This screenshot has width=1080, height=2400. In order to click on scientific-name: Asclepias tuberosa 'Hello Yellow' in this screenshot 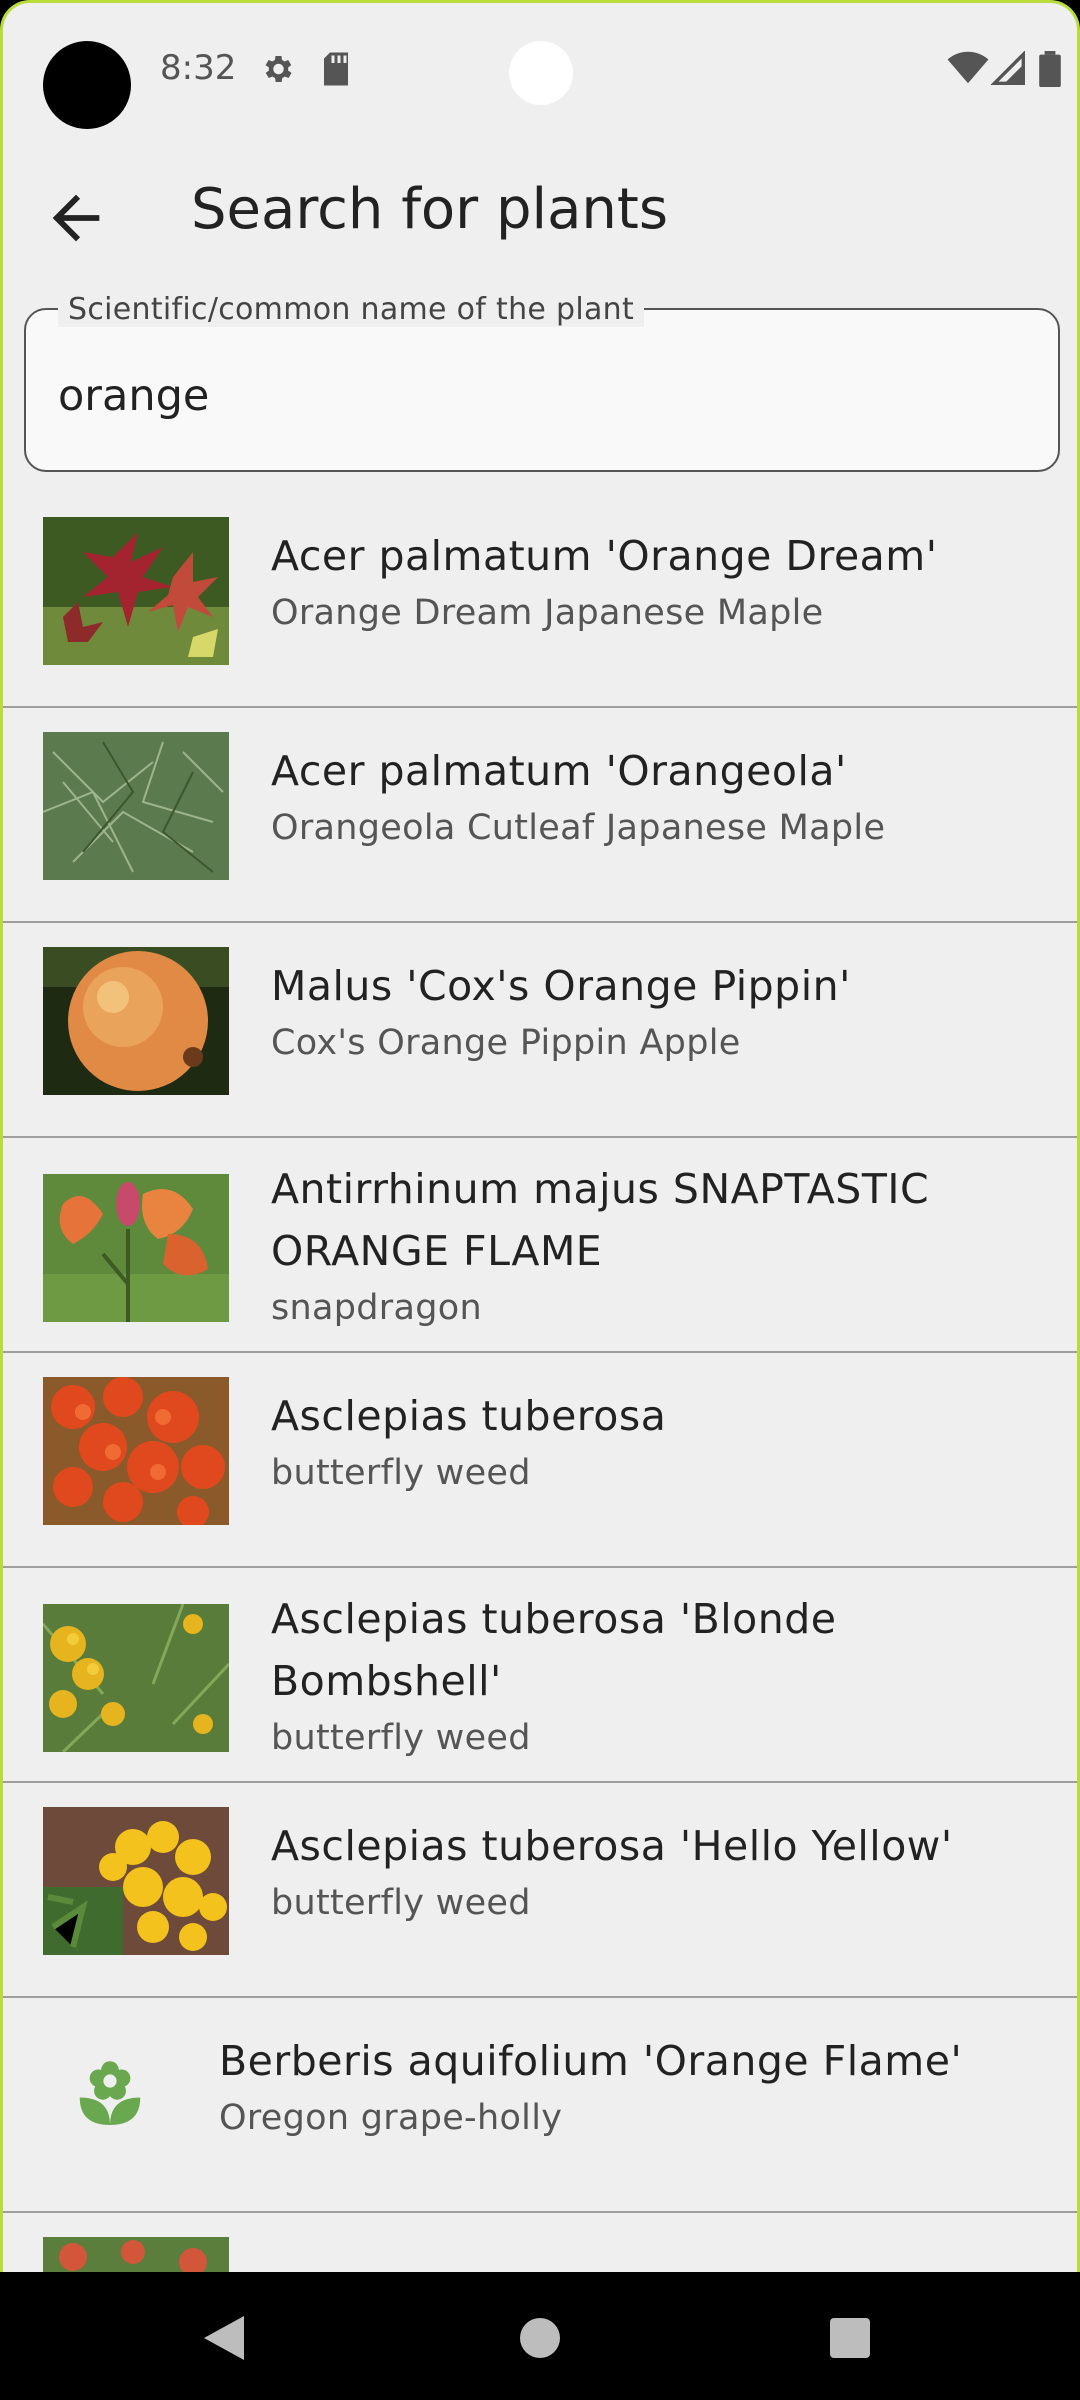, I will do `click(612, 1846)`.